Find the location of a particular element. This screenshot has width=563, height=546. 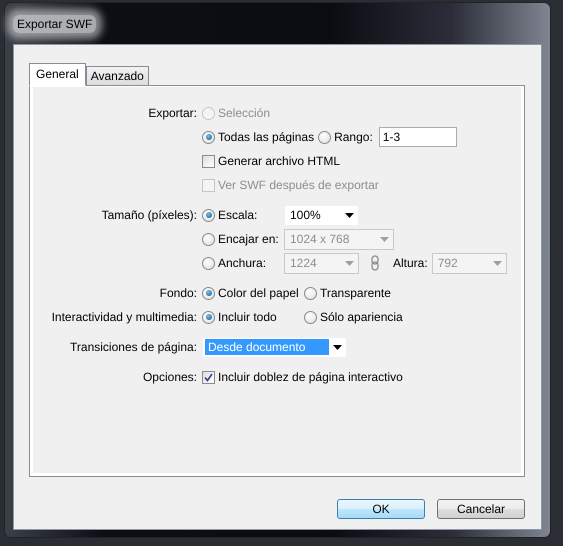

checkbox-label: Generar archivo HTML is located at coordinates (279, 161).